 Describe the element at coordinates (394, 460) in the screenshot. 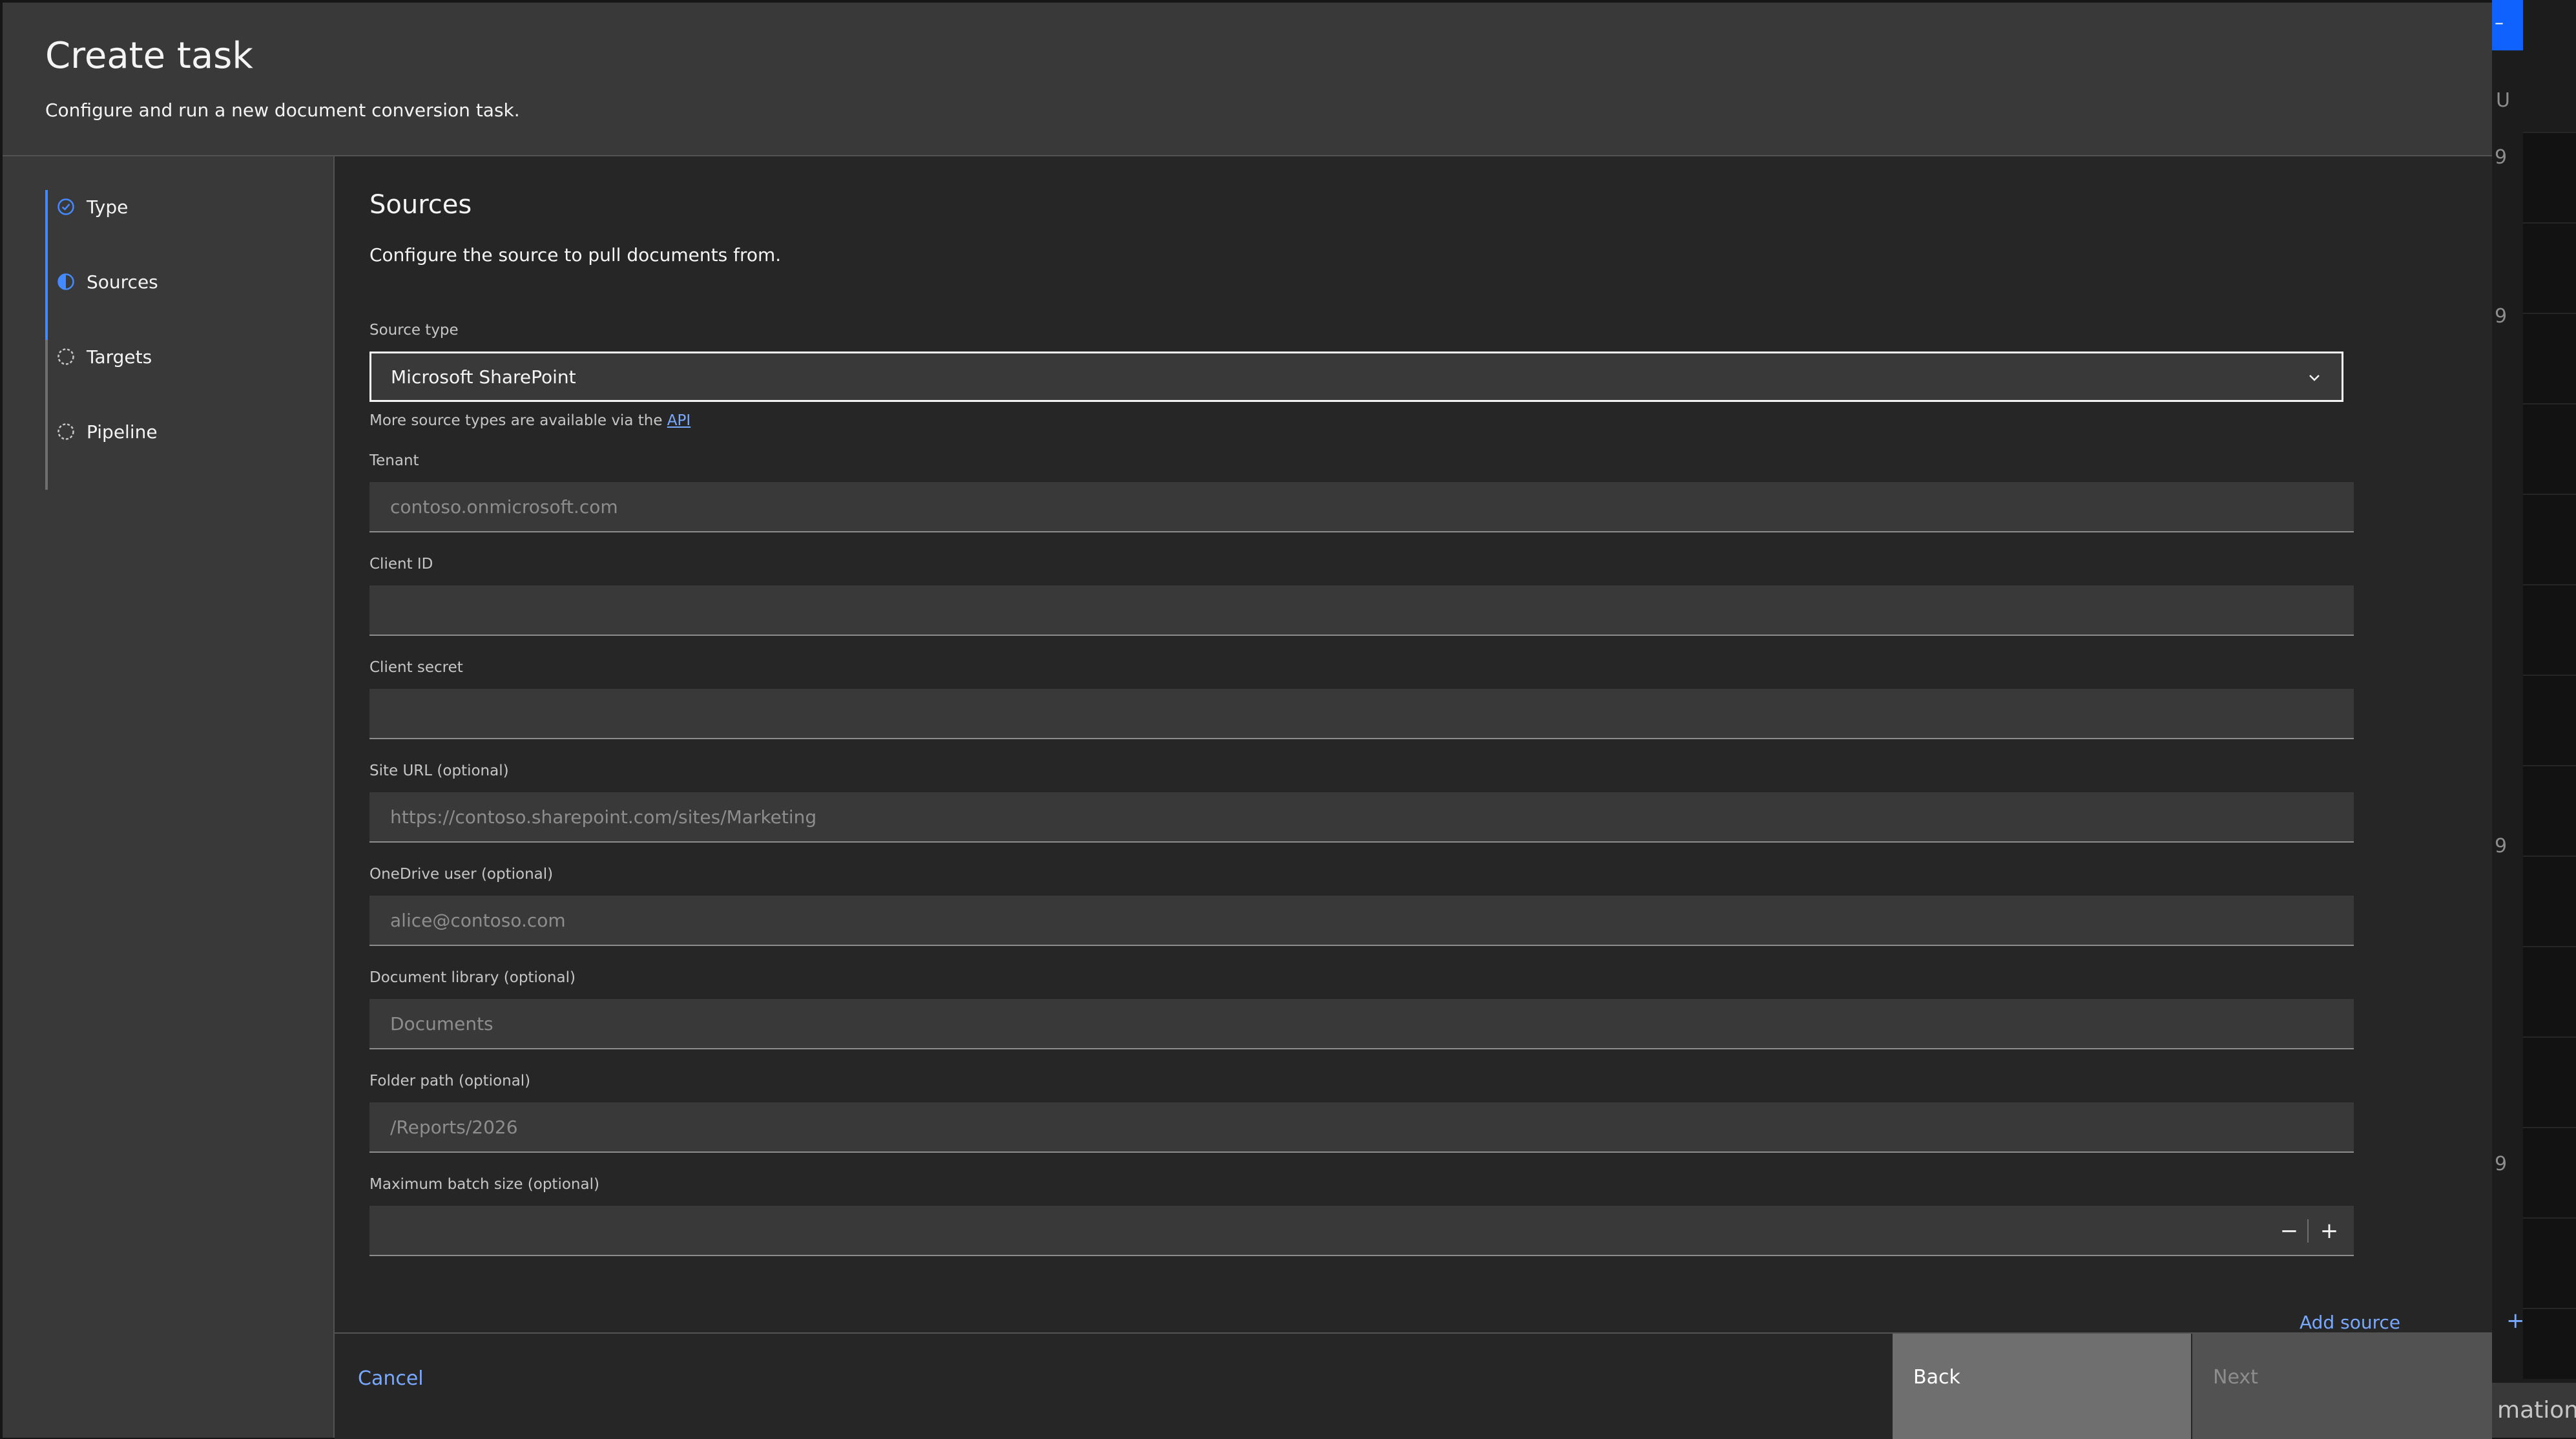

I see `tenant-label: Tenant` at that location.